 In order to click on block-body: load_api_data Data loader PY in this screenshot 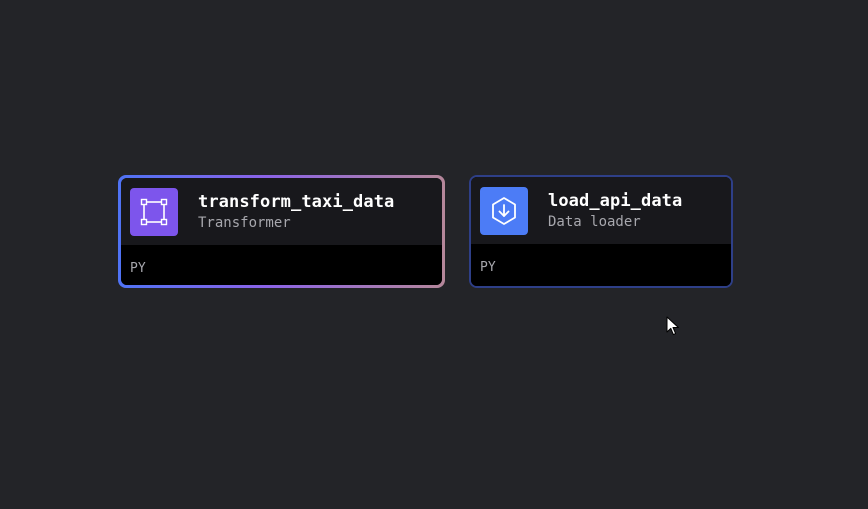, I will do `click(601, 231)`.